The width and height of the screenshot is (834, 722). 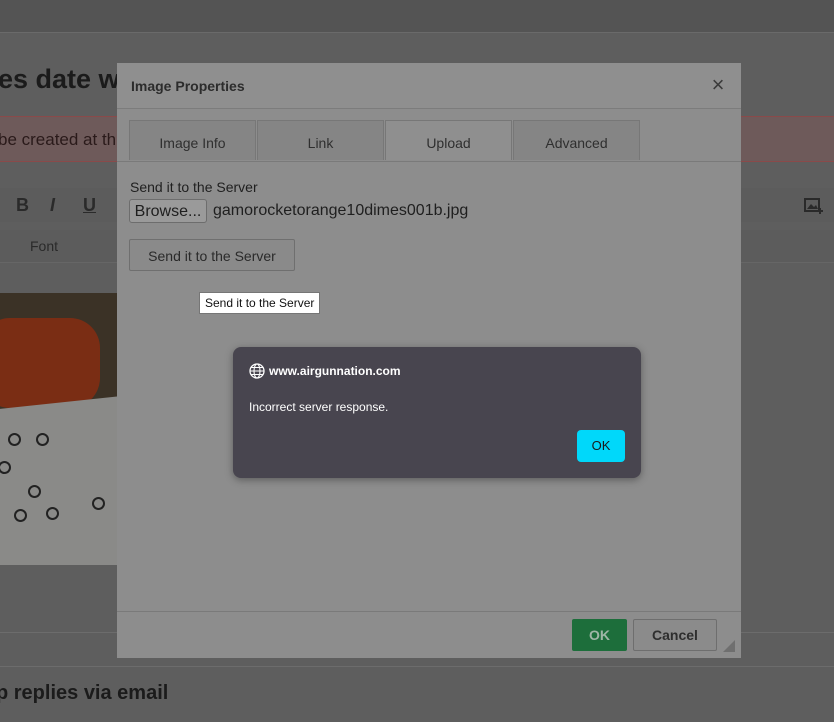 I want to click on thread-title: es date wi, so click(x=64, y=79).